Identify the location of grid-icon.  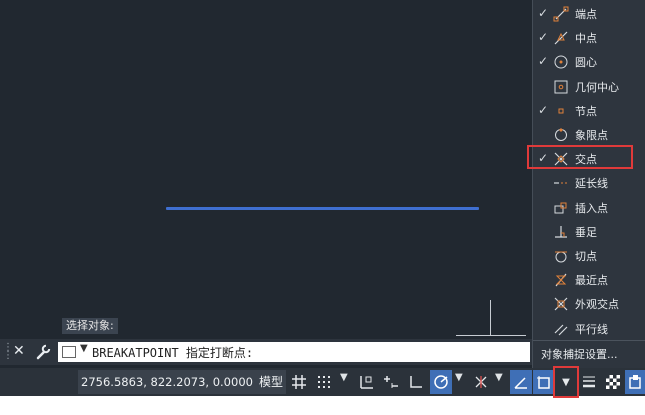
(299, 382).